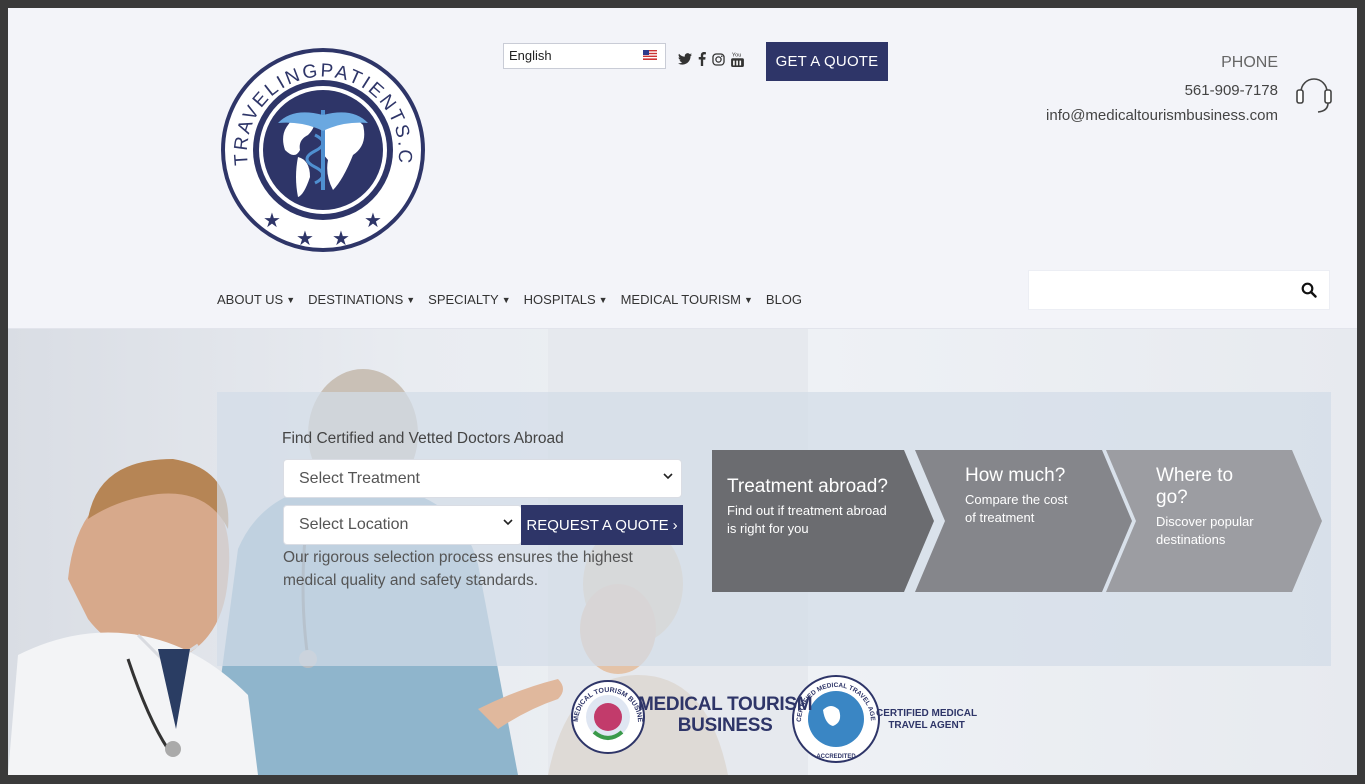  What do you see at coordinates (725, 704) in the screenshot?
I see `badge1-line1: MEDICAL TOURISM` at bounding box center [725, 704].